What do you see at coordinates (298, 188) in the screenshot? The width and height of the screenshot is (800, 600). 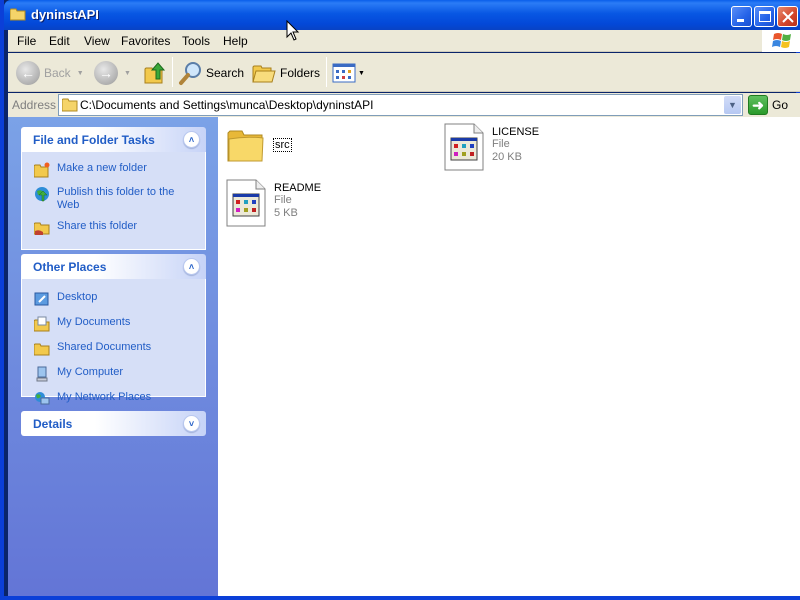 I see `file-name: README` at bounding box center [298, 188].